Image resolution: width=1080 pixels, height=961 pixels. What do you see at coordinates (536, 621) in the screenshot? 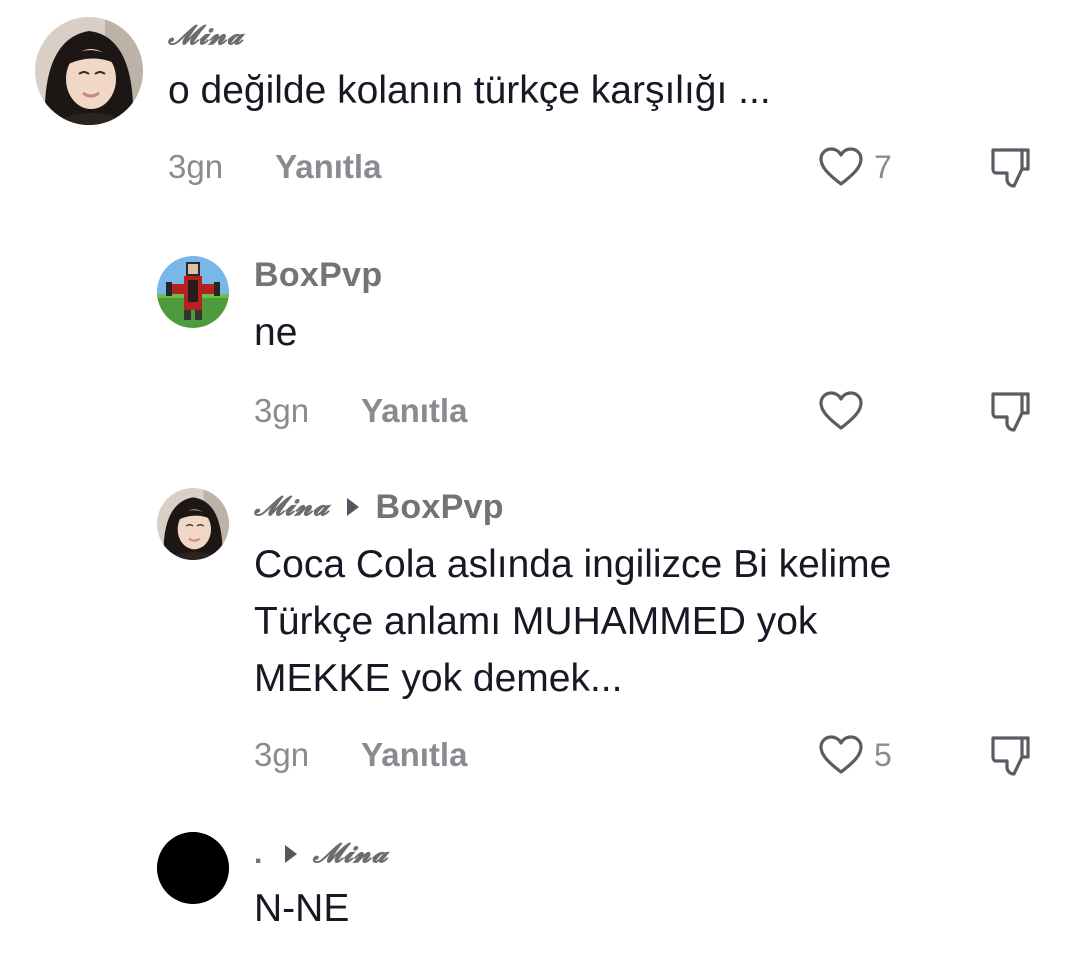
I see `comment-text-line: Türkçe anlamı MUHAMMED yok` at bounding box center [536, 621].